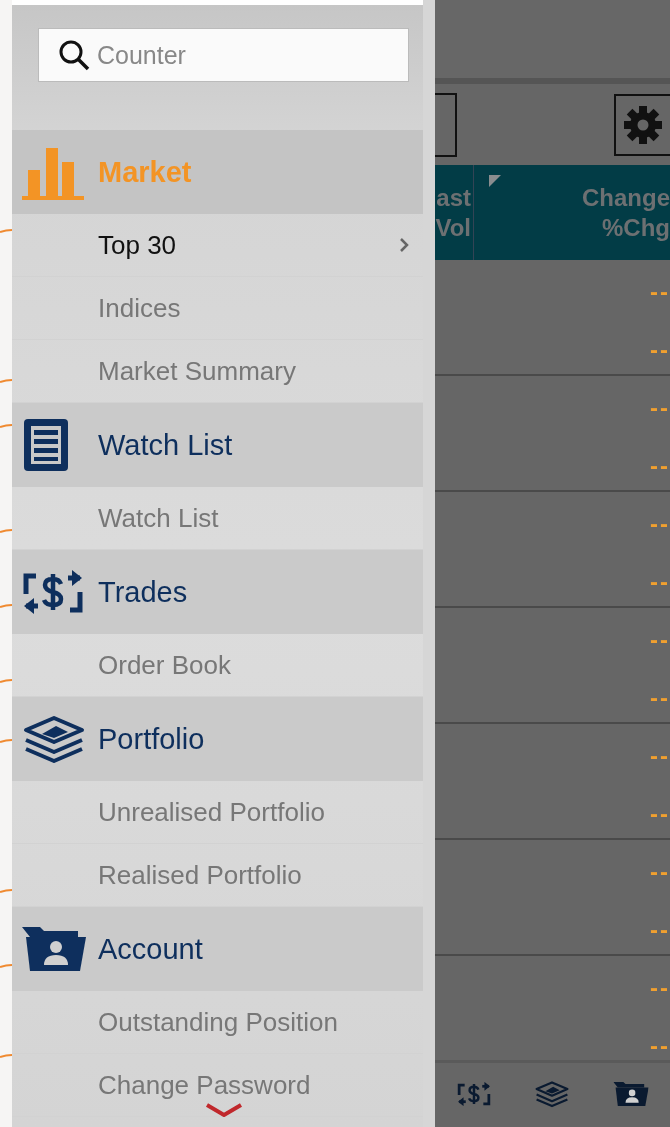 Image resolution: width=670 pixels, height=1127 pixels. I want to click on document-icon, so click(46, 445).